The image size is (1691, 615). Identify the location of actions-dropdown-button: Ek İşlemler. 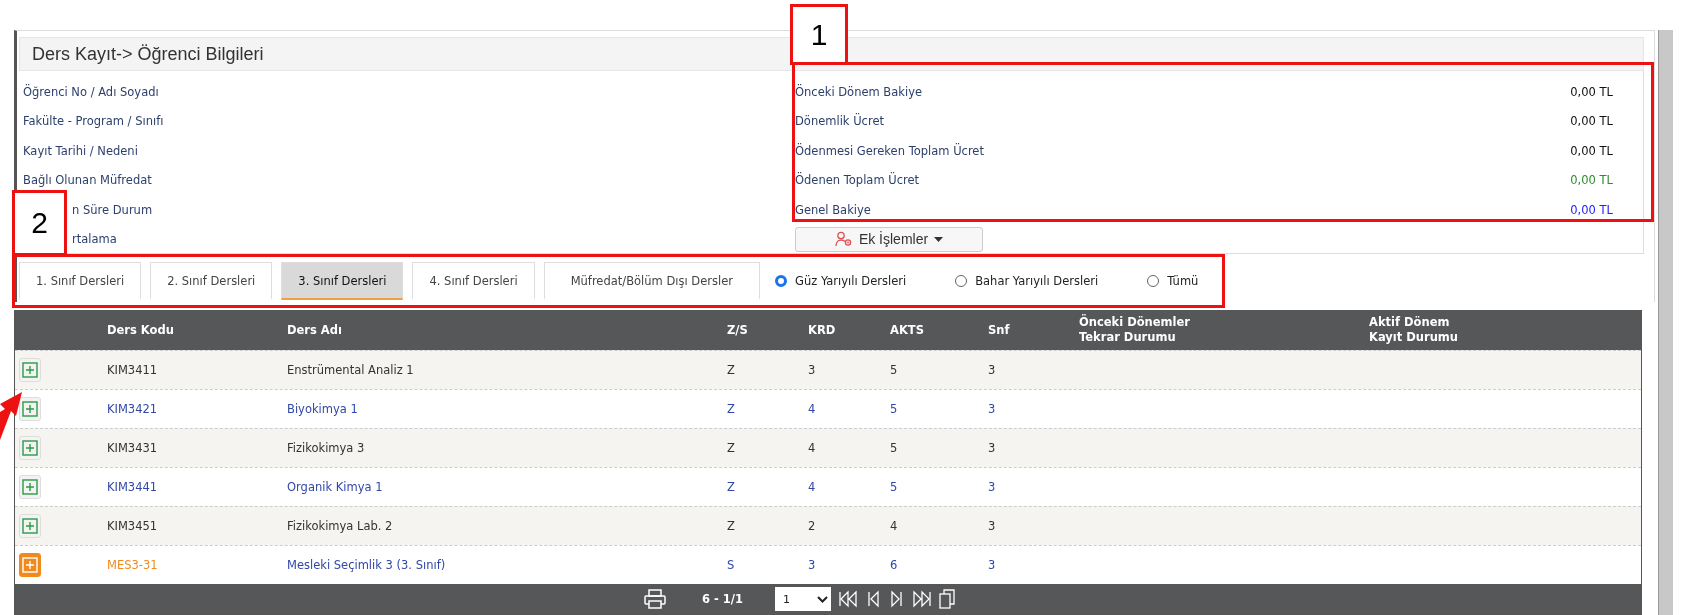
(889, 239).